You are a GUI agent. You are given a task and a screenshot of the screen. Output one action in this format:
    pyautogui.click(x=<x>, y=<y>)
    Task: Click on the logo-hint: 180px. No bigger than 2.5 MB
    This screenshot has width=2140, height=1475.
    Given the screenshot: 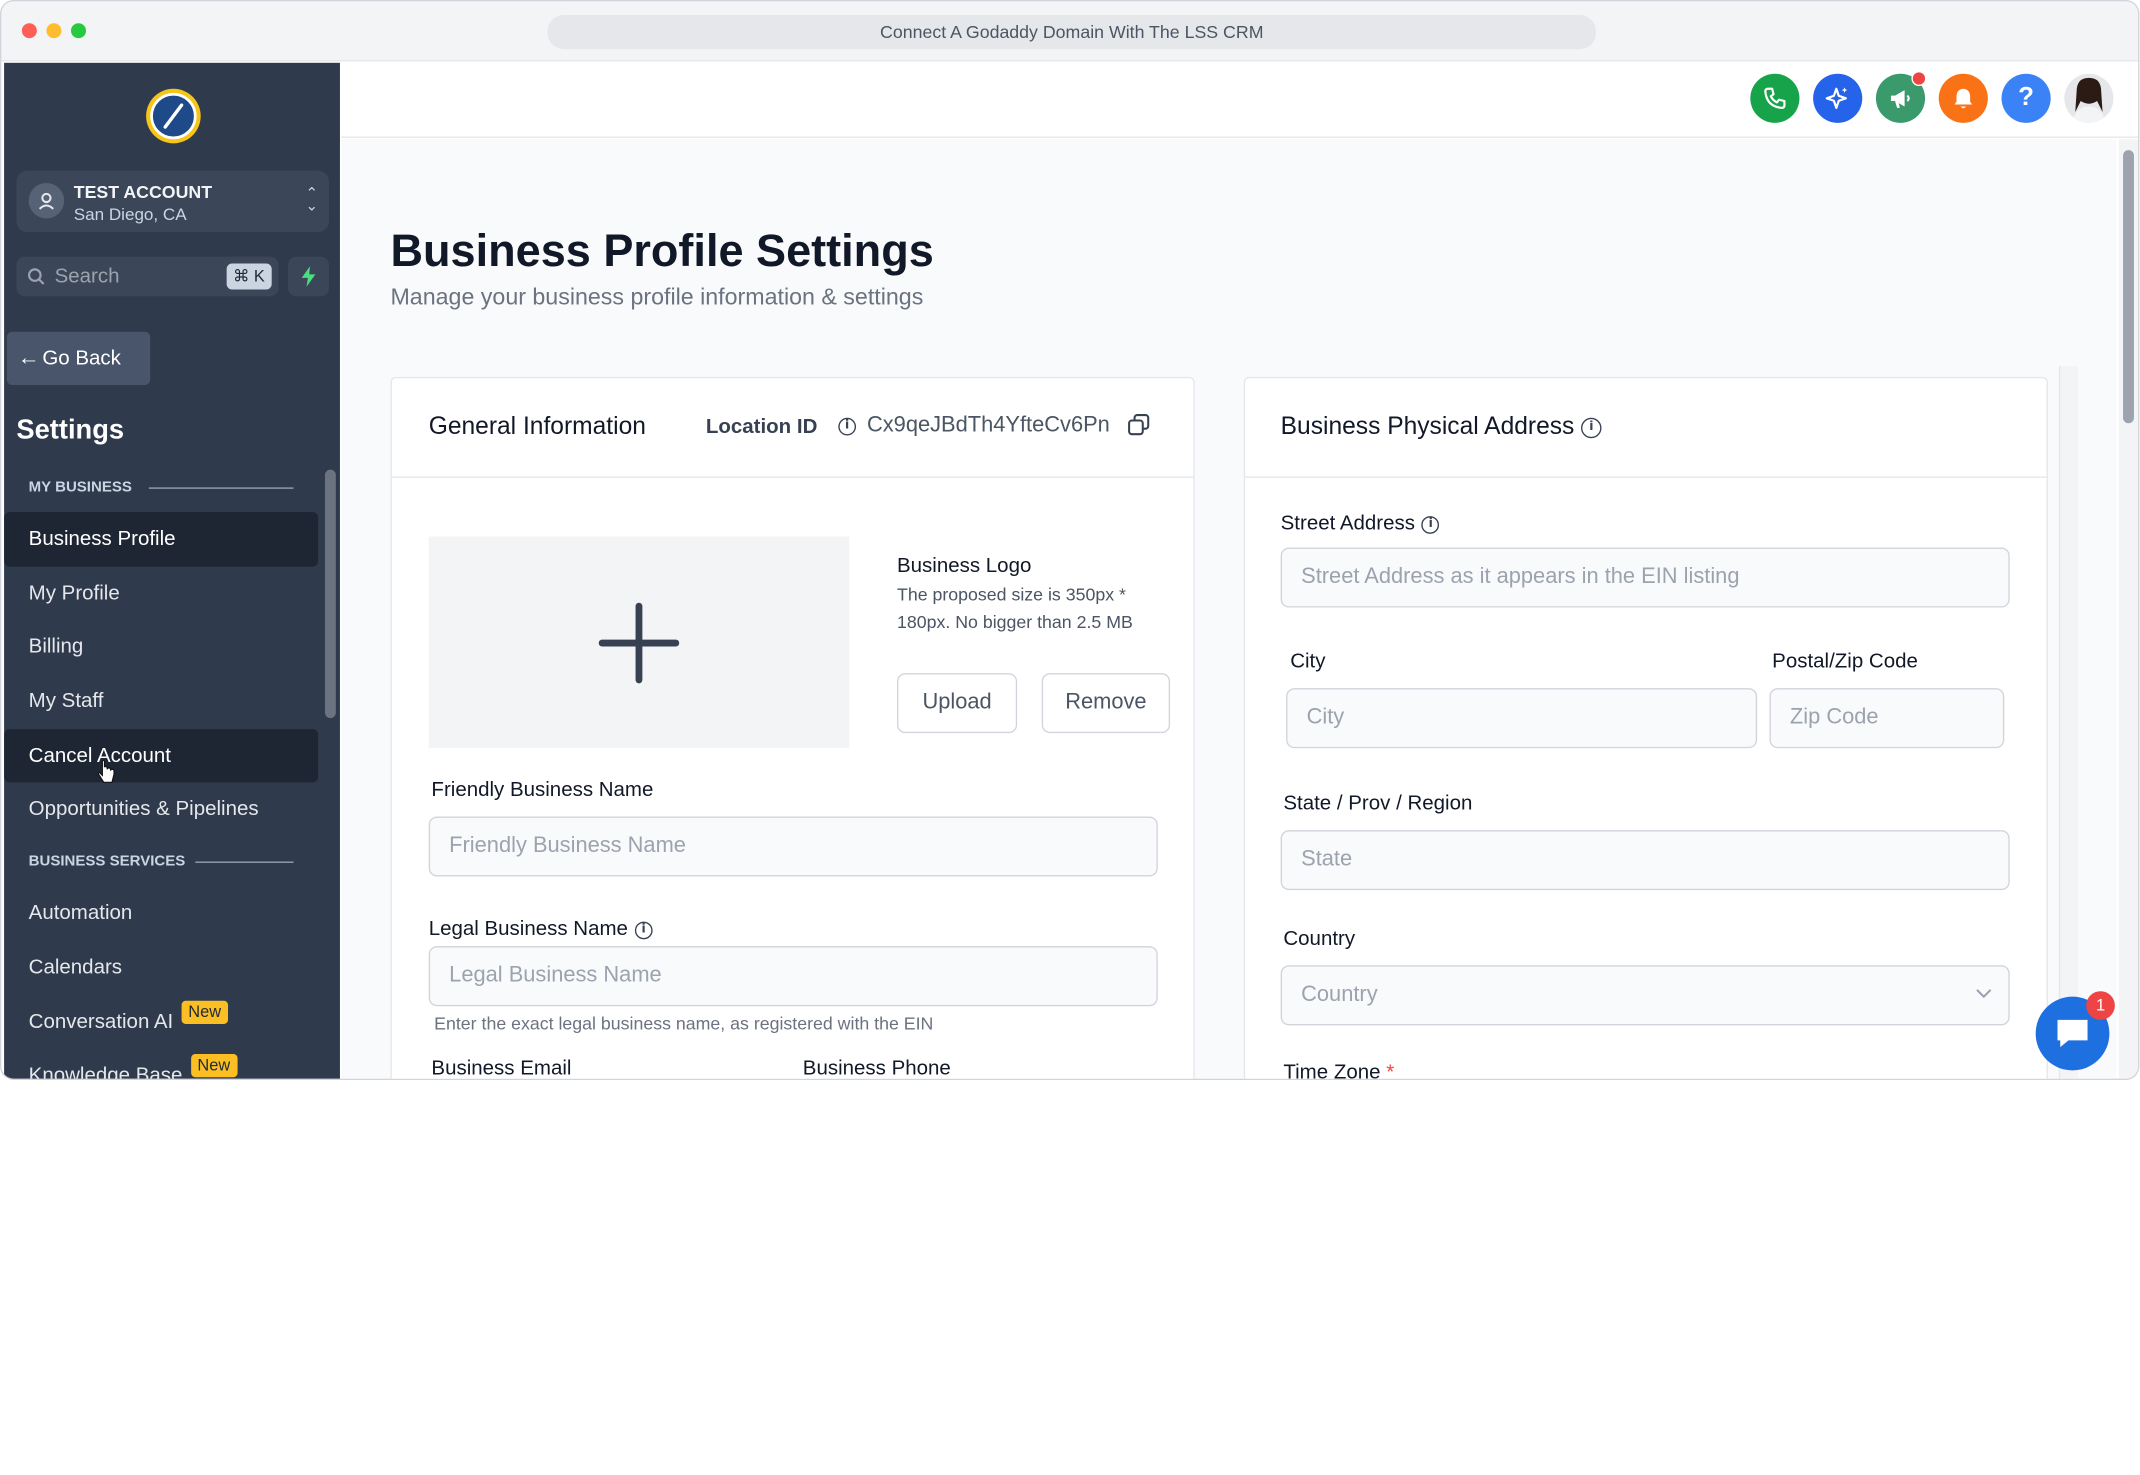 What is the action you would take?
    pyautogui.click(x=1015, y=622)
    